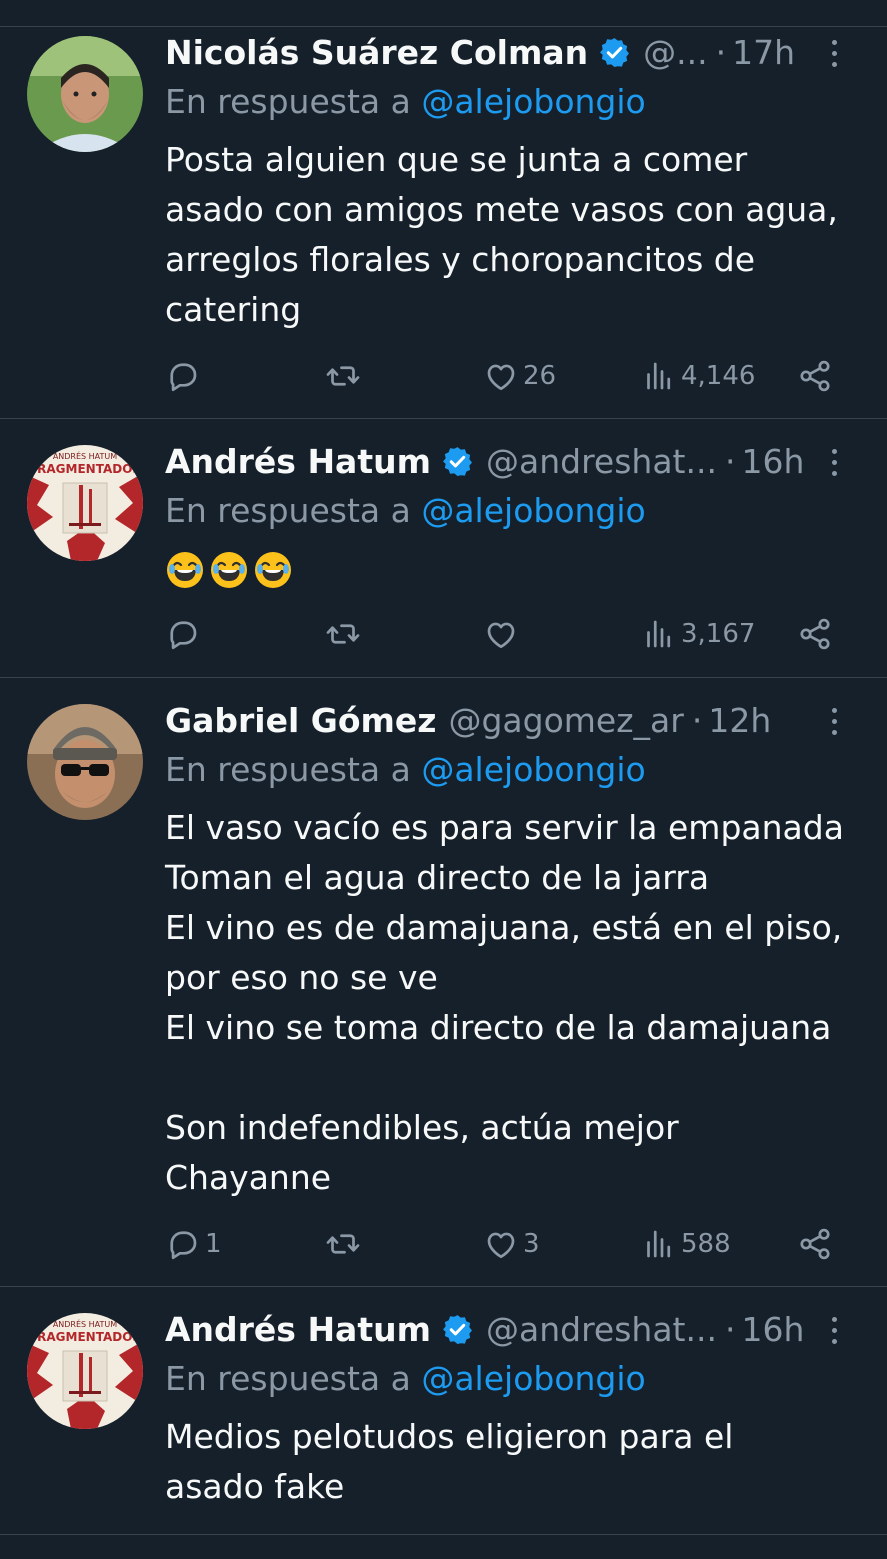  I want to click on view-count: 588, so click(706, 1244).